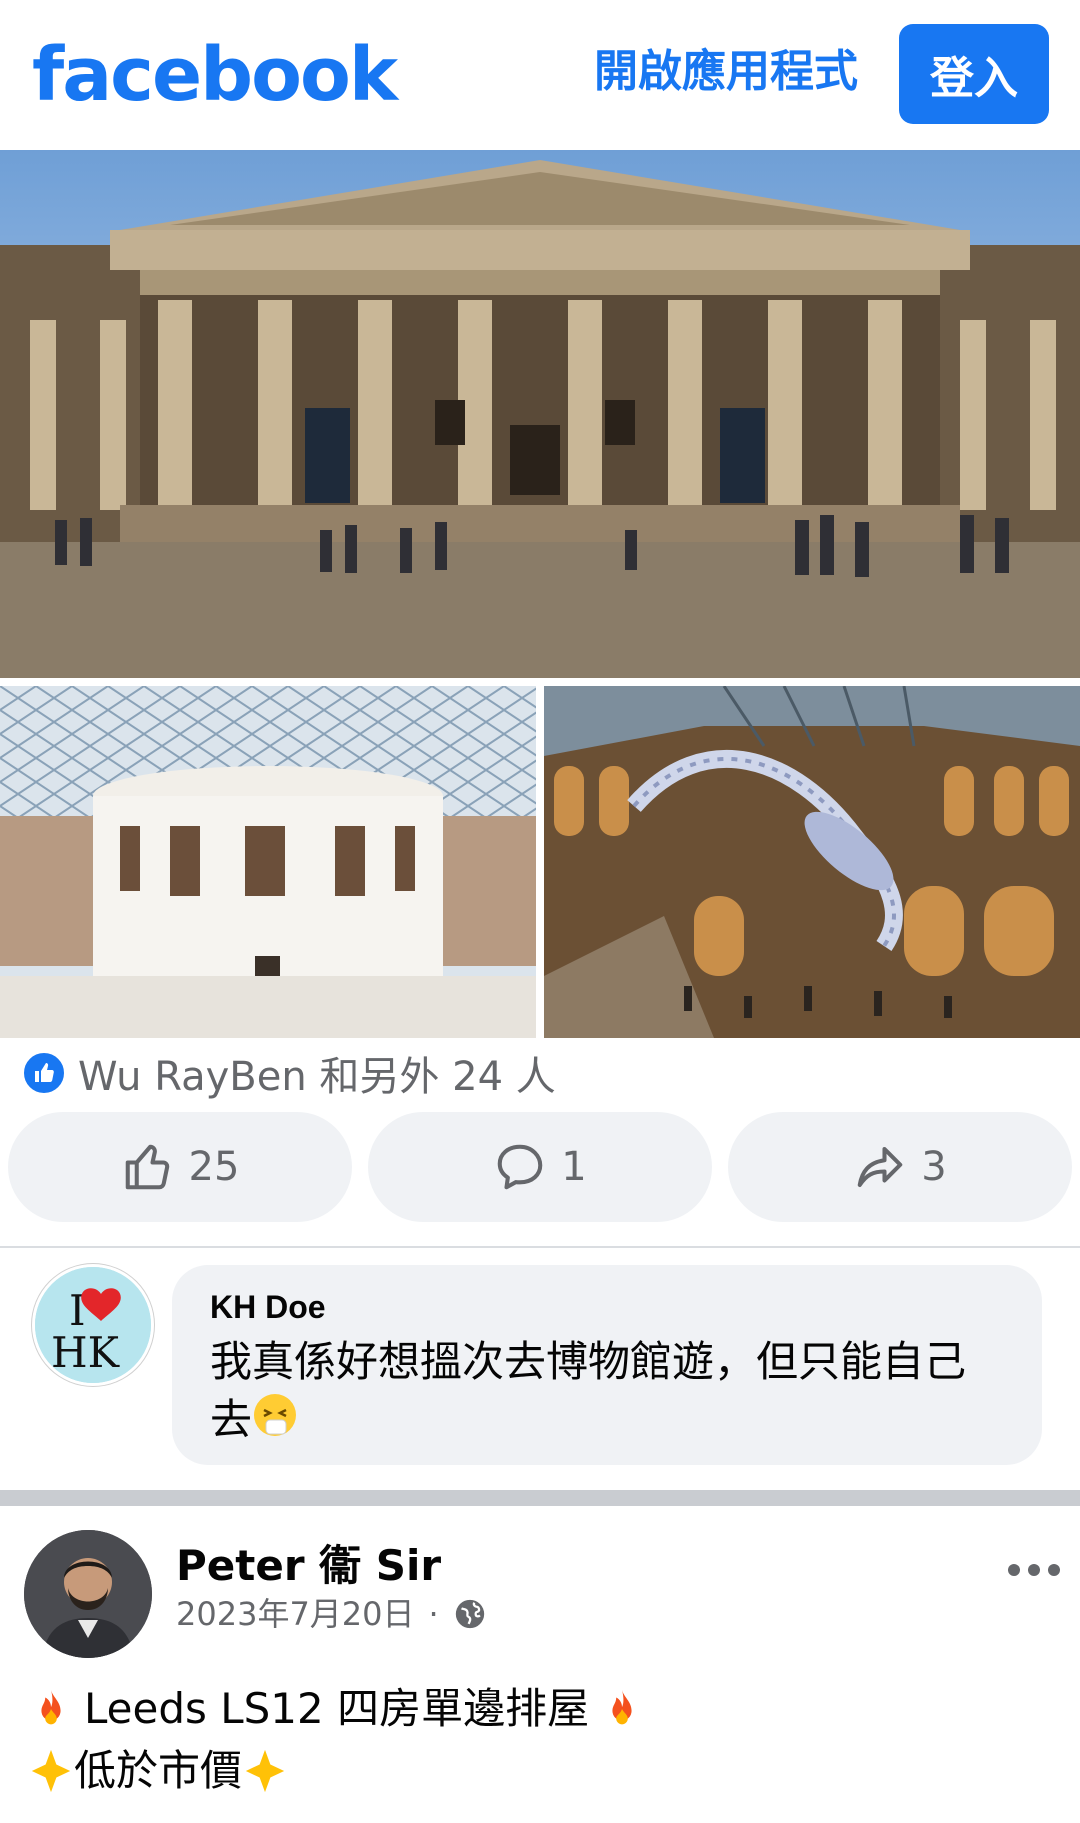 This screenshot has height=1823, width=1080. I want to click on post-author-name: Peter 衞 Sir, so click(308, 1566).